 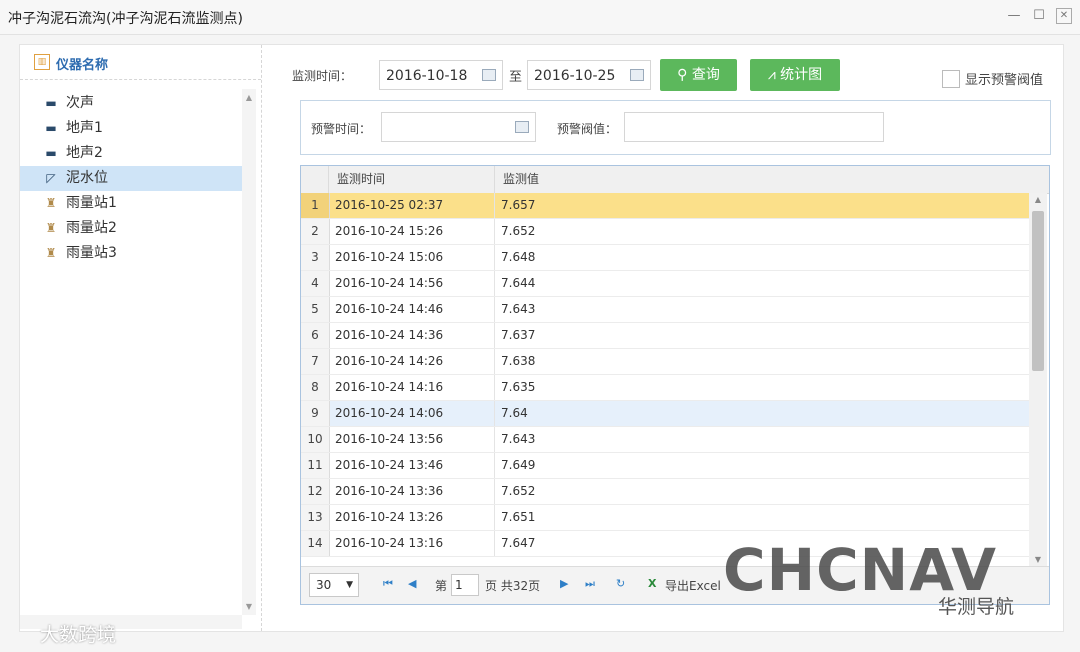 I want to click on table-row: 3 2016-10-24 15:06 7.648, so click(x=665, y=258).